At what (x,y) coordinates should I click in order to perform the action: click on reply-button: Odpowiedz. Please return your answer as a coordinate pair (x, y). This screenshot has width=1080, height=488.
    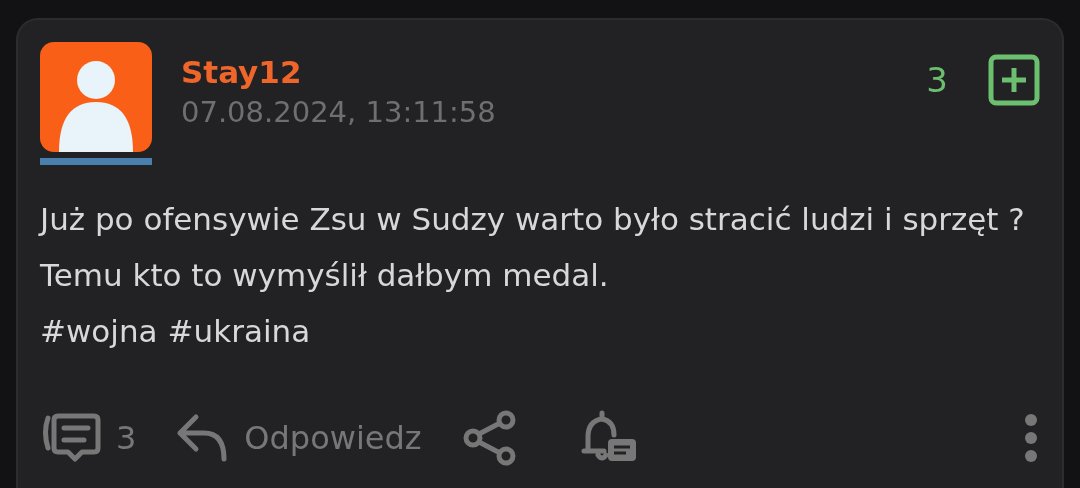
    Looking at the image, I should click on (299, 438).